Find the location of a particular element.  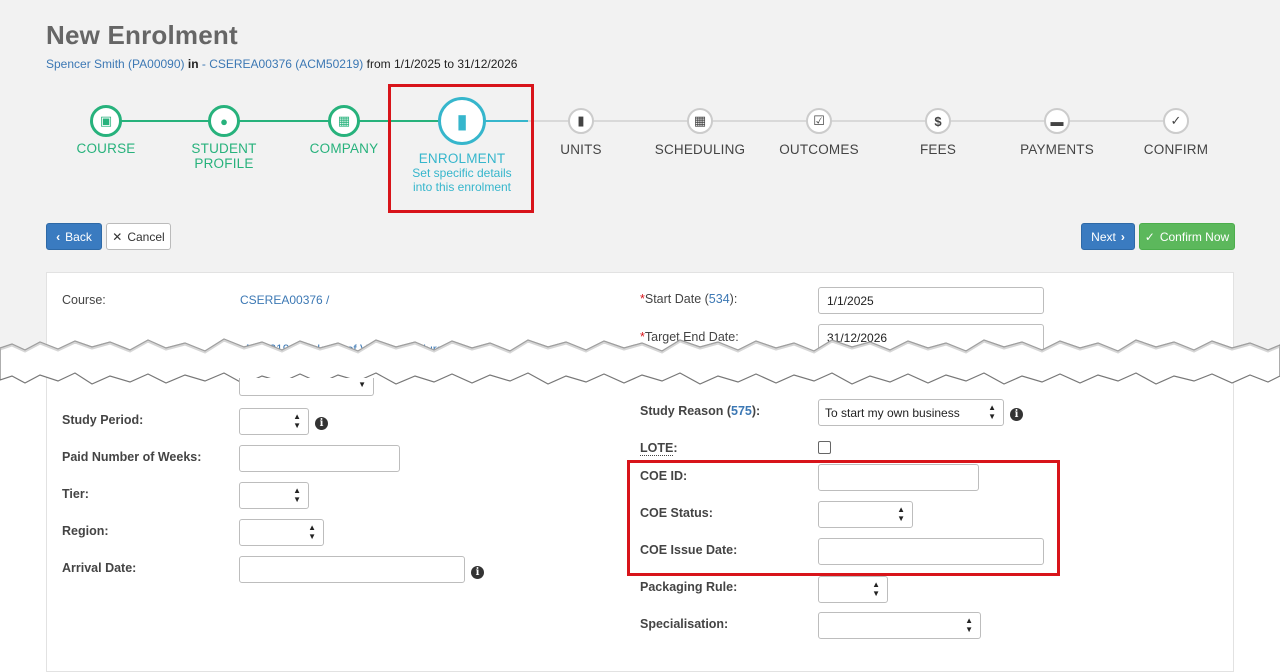

next-button: Next › is located at coordinates (1108, 236).